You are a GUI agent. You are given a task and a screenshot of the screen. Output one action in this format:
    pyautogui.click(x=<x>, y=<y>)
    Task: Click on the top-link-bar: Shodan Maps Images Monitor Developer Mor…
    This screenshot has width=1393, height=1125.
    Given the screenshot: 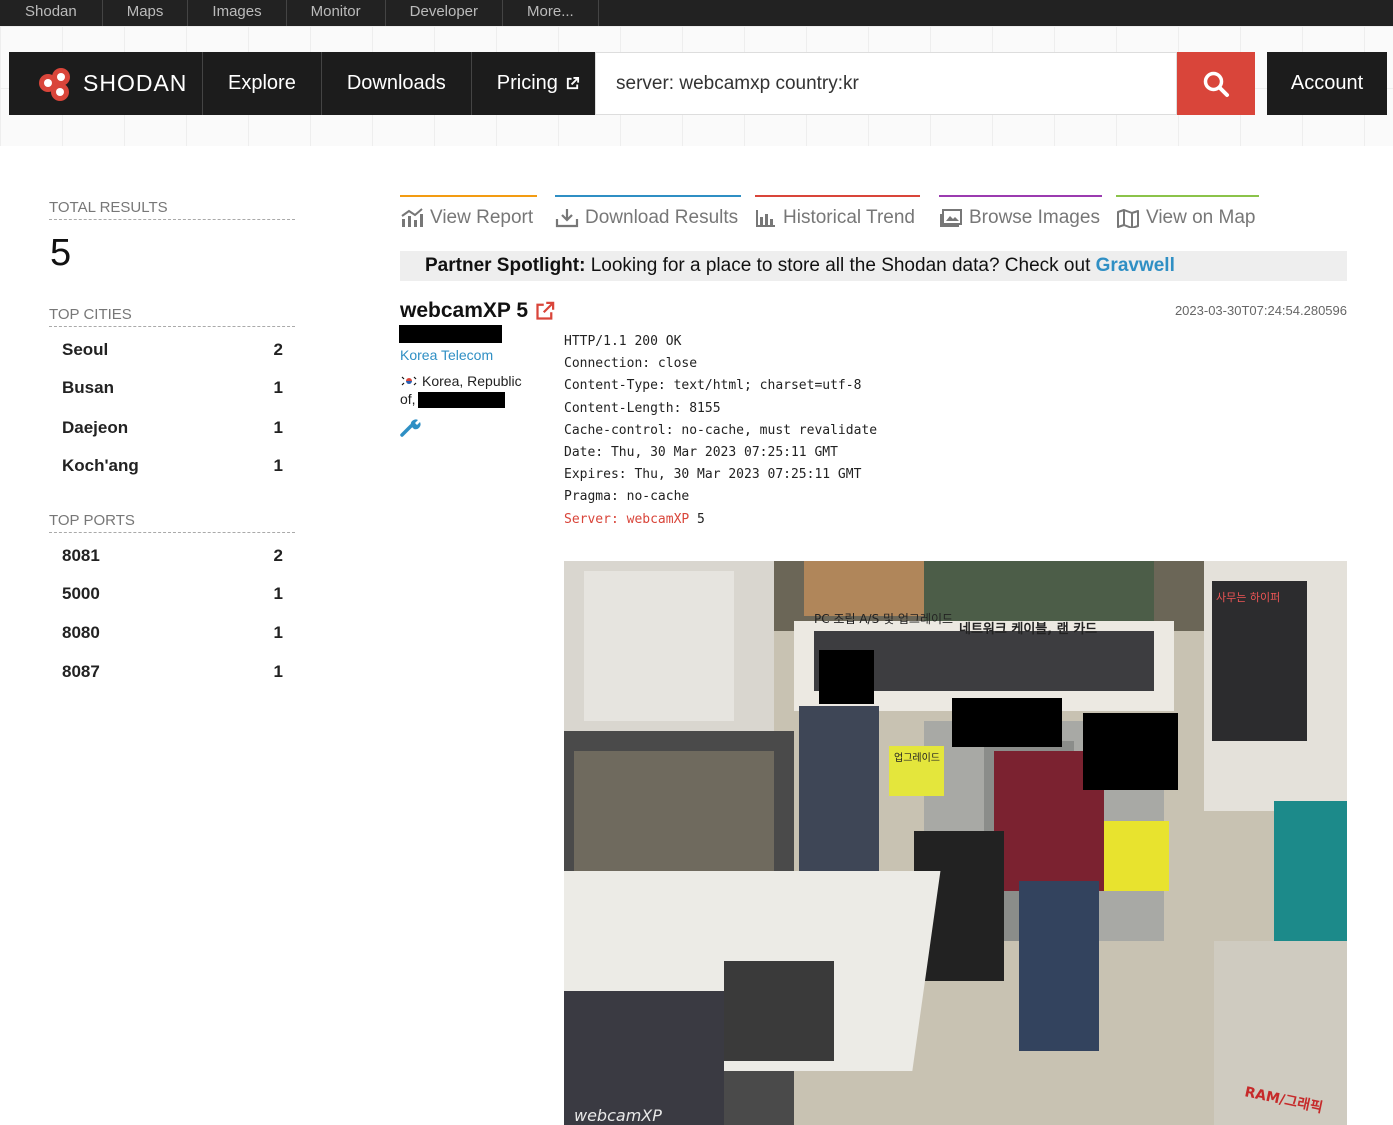 What is the action you would take?
    pyautogui.click(x=696, y=13)
    